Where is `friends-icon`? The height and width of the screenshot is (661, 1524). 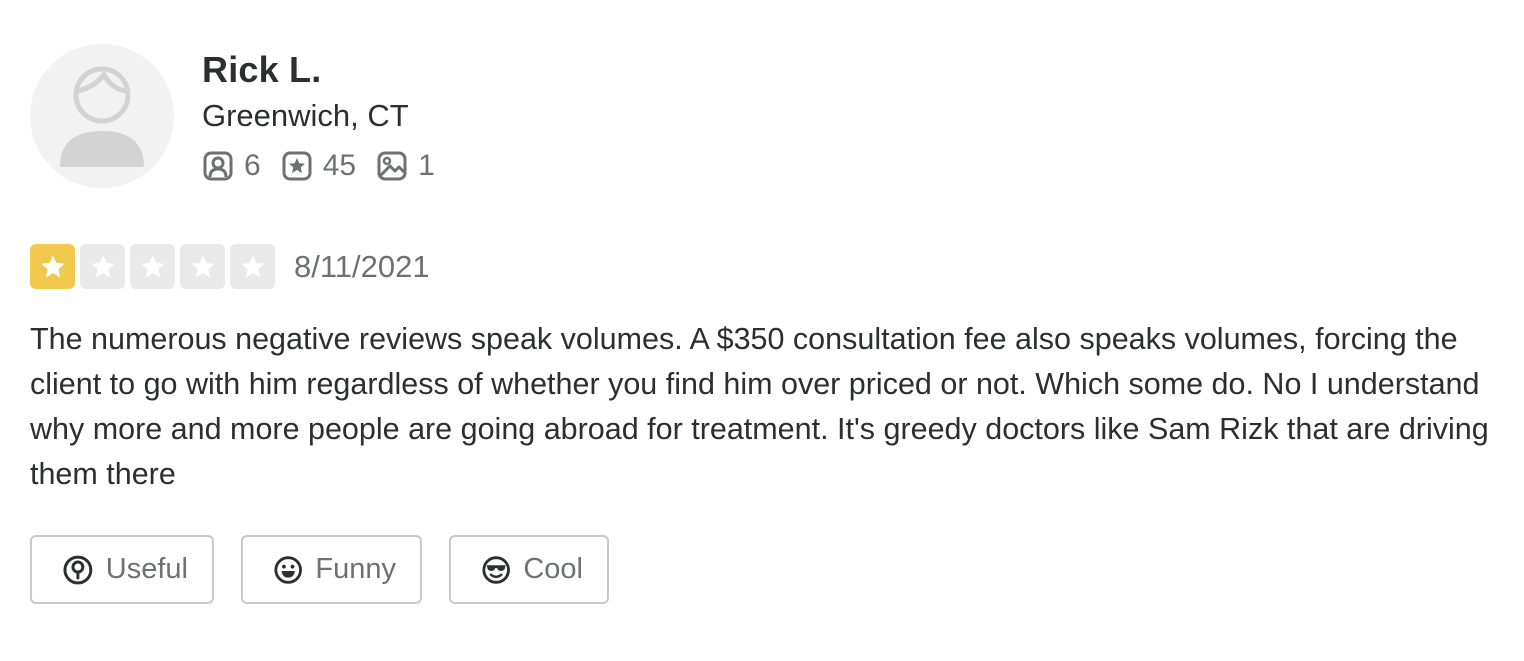 friends-icon is located at coordinates (218, 166).